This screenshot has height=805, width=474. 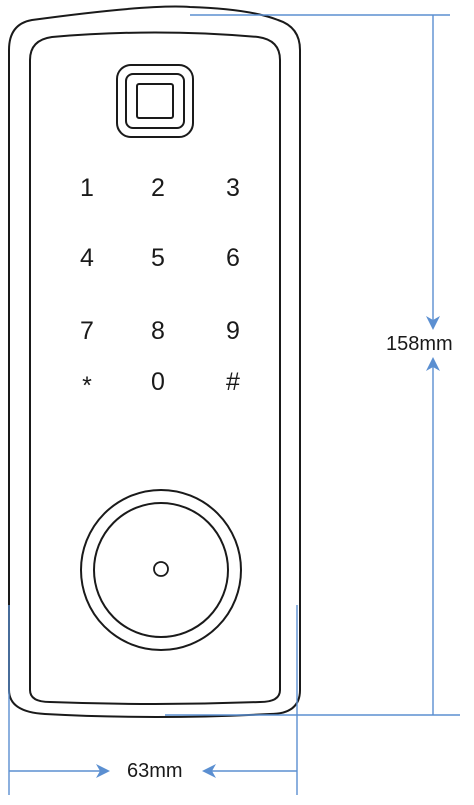 What do you see at coordinates (158, 382) in the screenshot?
I see `keypad-key-0: 0` at bounding box center [158, 382].